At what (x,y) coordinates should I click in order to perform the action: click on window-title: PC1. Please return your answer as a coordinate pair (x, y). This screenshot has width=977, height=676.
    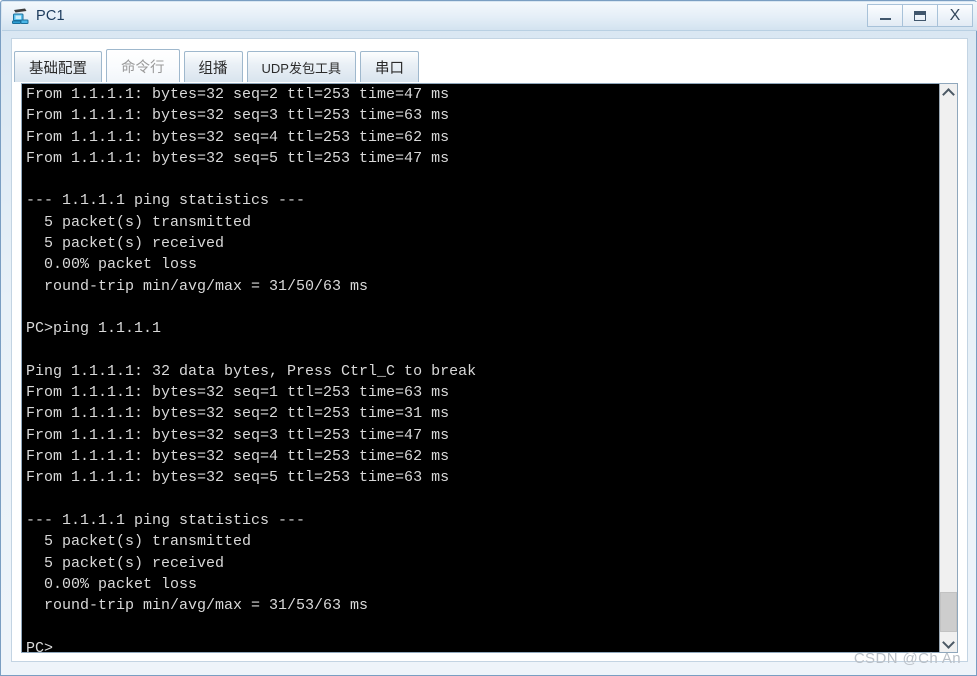
    Looking at the image, I should click on (50, 16).